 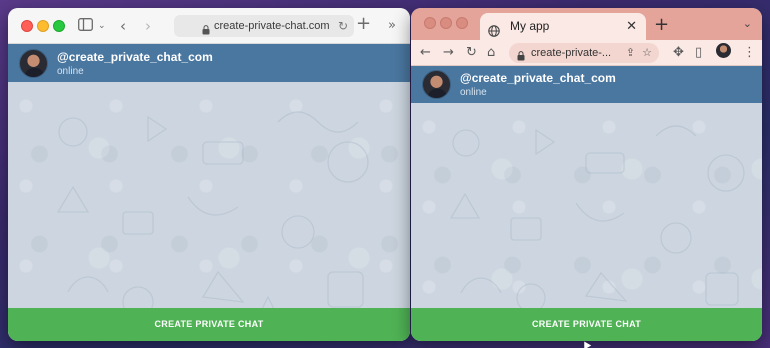 What do you see at coordinates (392, 26) in the screenshot?
I see `double-chevron-icon: »` at bounding box center [392, 26].